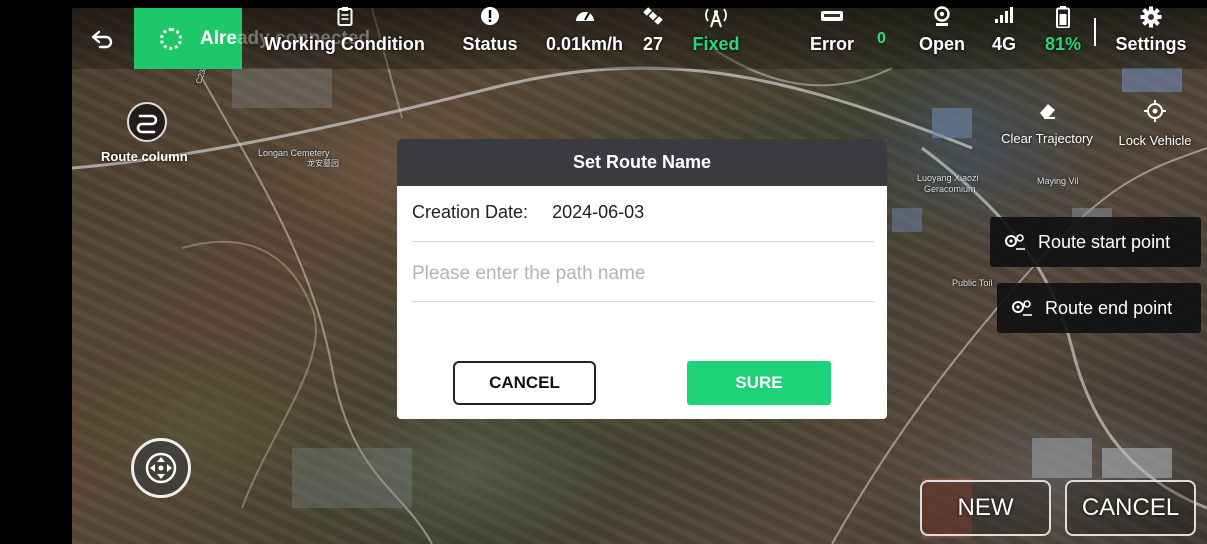 The image size is (1207, 544). I want to click on route-column-button, so click(147, 122).